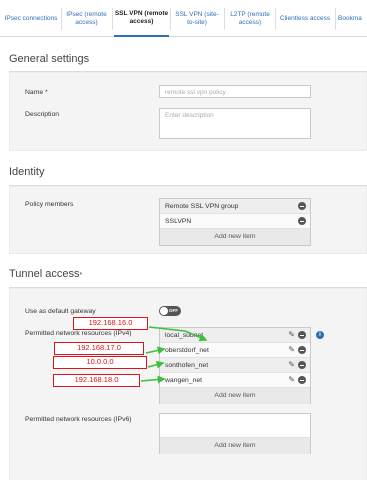  Describe the element at coordinates (99, 348) in the screenshot. I see `annotation-box: 192.168.17.0` at that location.